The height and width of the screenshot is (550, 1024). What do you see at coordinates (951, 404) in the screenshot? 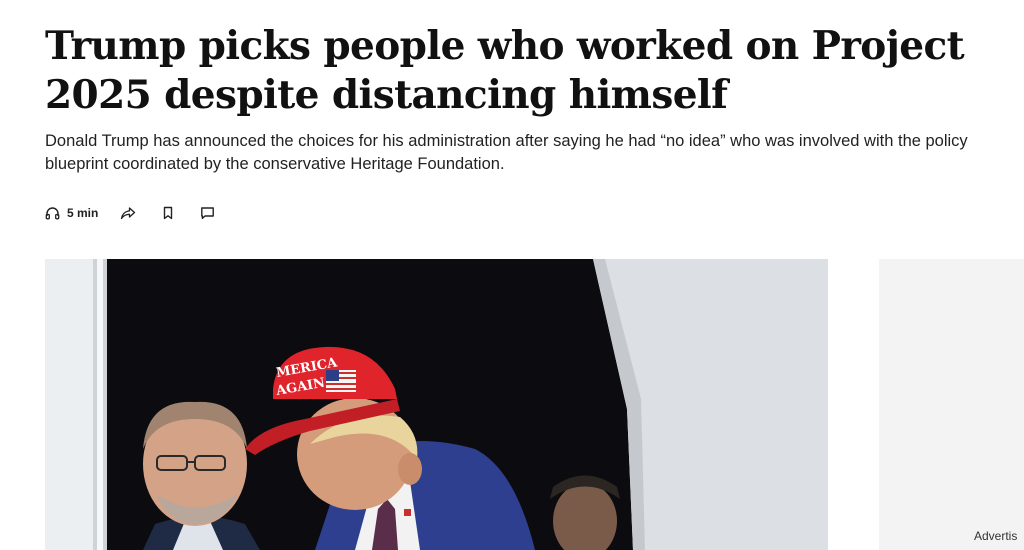
I see `ad-panel` at bounding box center [951, 404].